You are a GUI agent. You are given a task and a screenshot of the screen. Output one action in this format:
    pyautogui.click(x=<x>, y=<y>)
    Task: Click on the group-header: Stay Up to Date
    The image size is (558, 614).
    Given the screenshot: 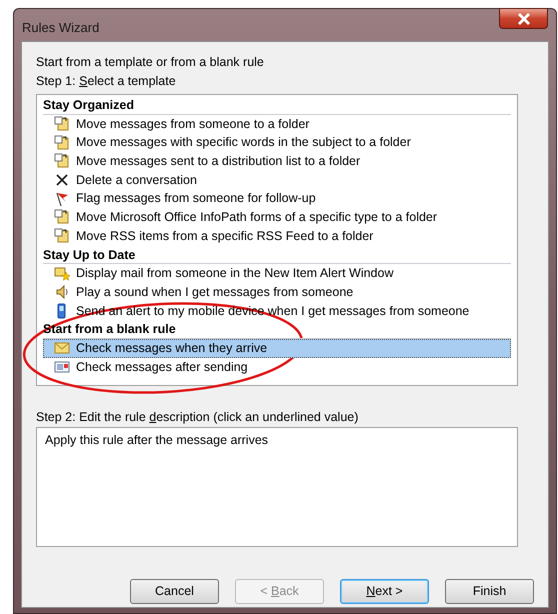 What is the action you would take?
    pyautogui.click(x=277, y=255)
    